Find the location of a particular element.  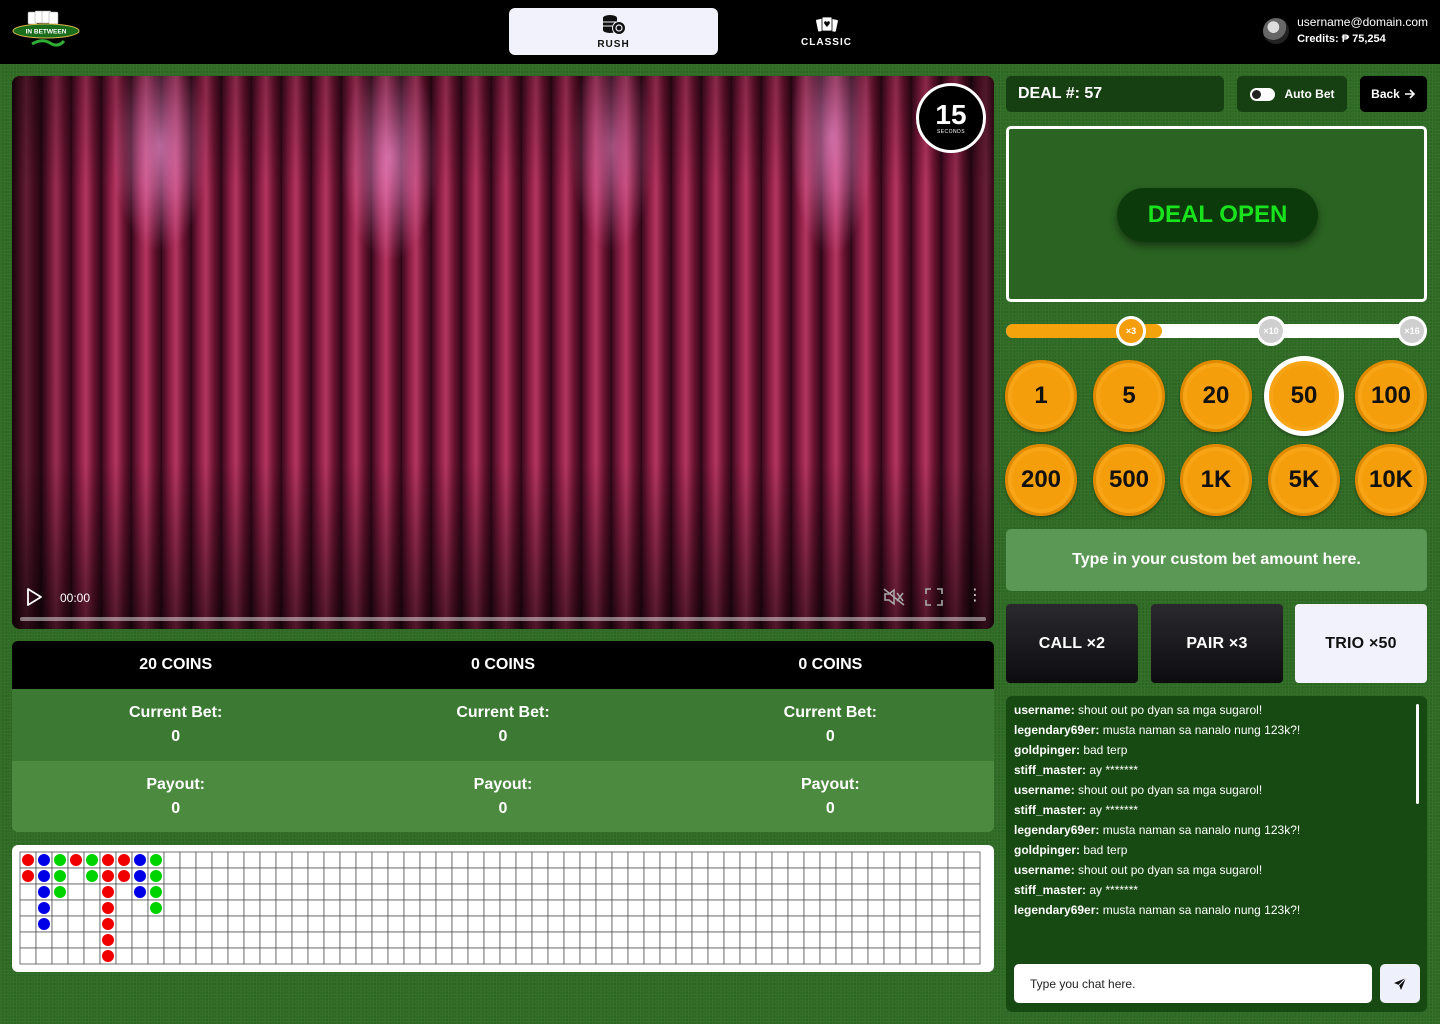

muted-speaker-icon is located at coordinates (894, 597).